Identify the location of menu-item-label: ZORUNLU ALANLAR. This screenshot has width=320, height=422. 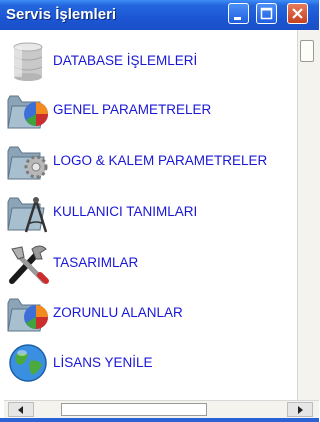
(118, 312).